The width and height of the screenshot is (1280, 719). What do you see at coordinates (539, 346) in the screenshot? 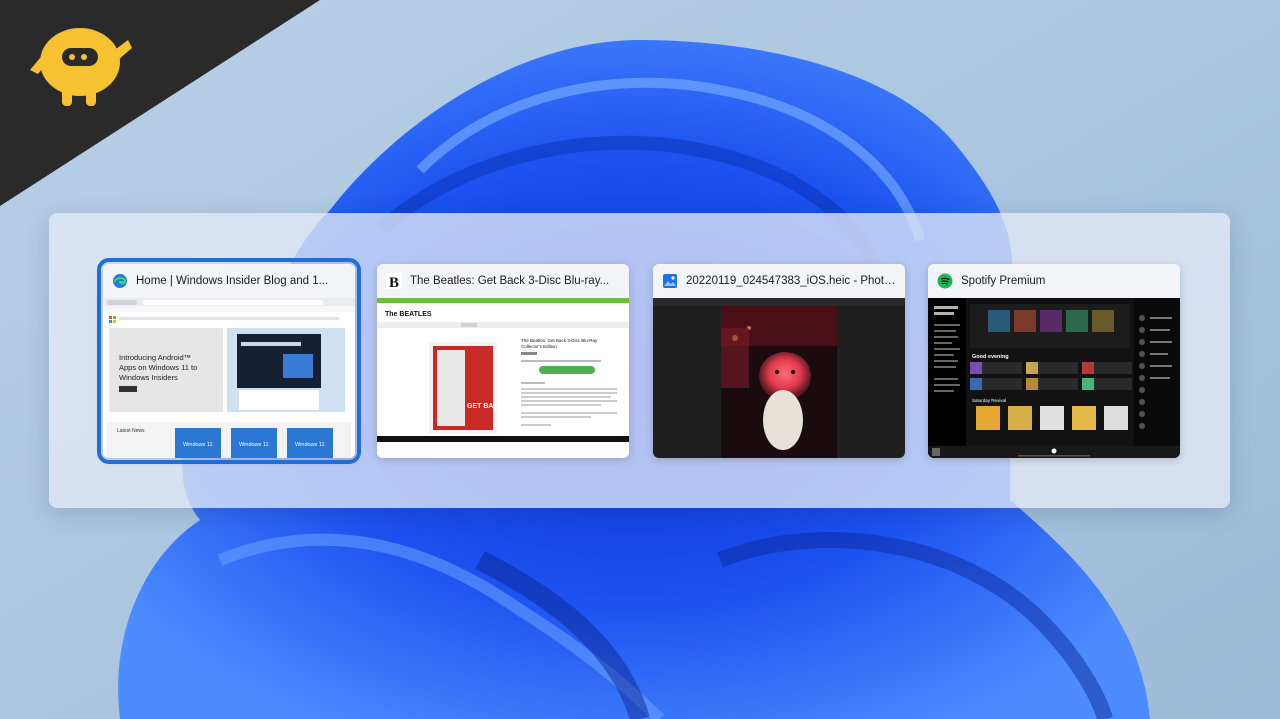
I see `beatles-product-title-2: Collector's Edition` at bounding box center [539, 346].